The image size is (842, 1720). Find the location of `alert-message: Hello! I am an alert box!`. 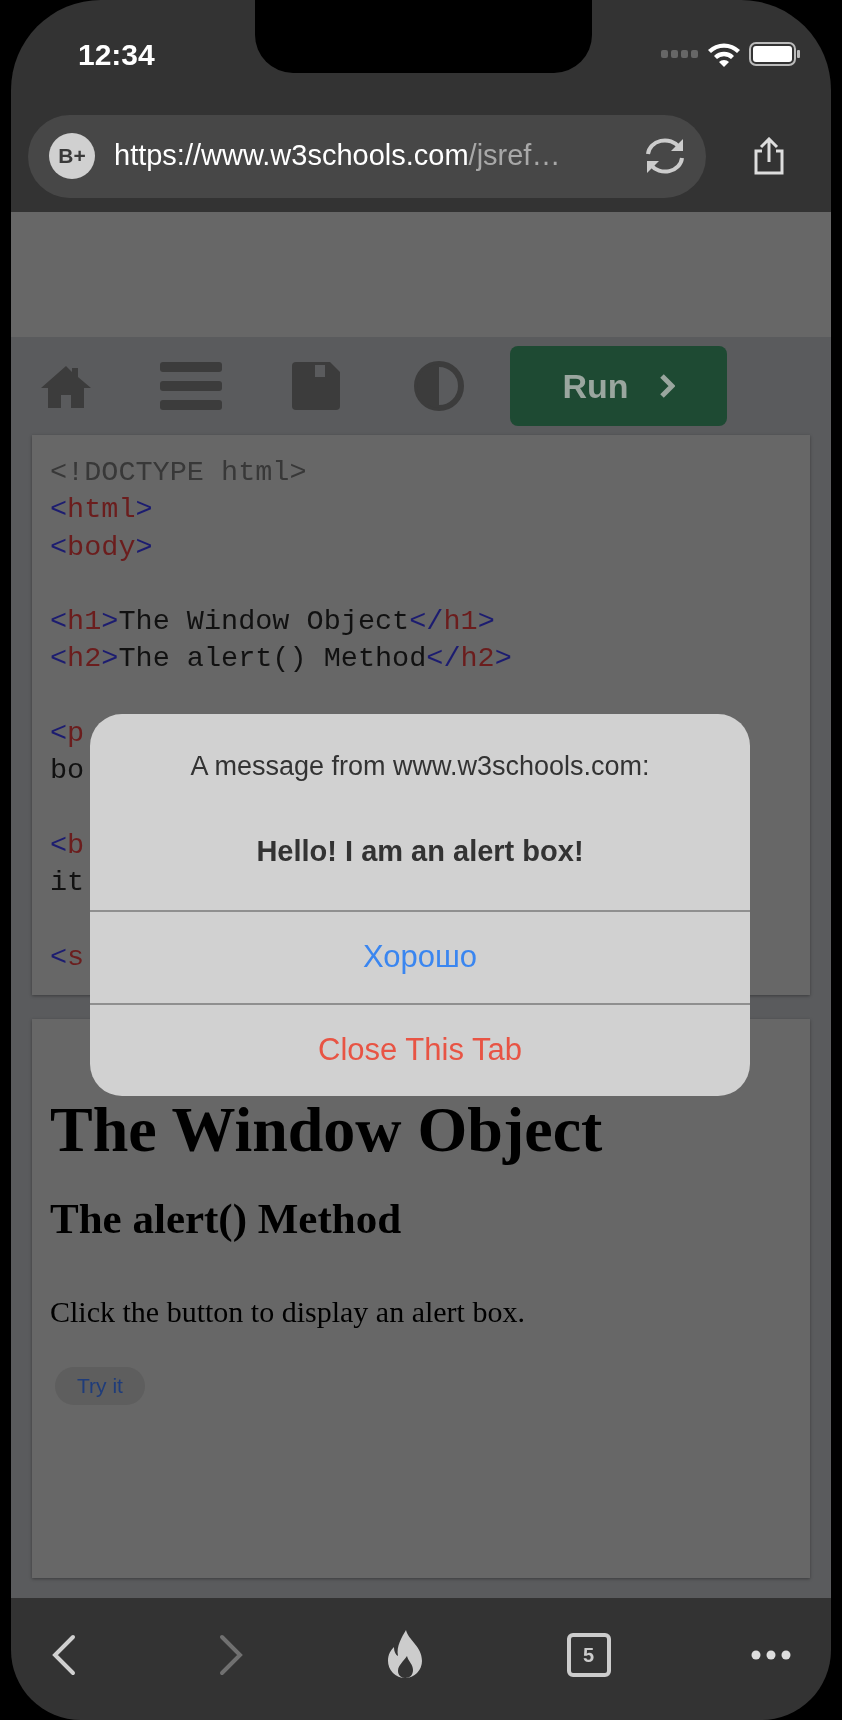

alert-message: Hello! I am an alert box! is located at coordinates (420, 851).